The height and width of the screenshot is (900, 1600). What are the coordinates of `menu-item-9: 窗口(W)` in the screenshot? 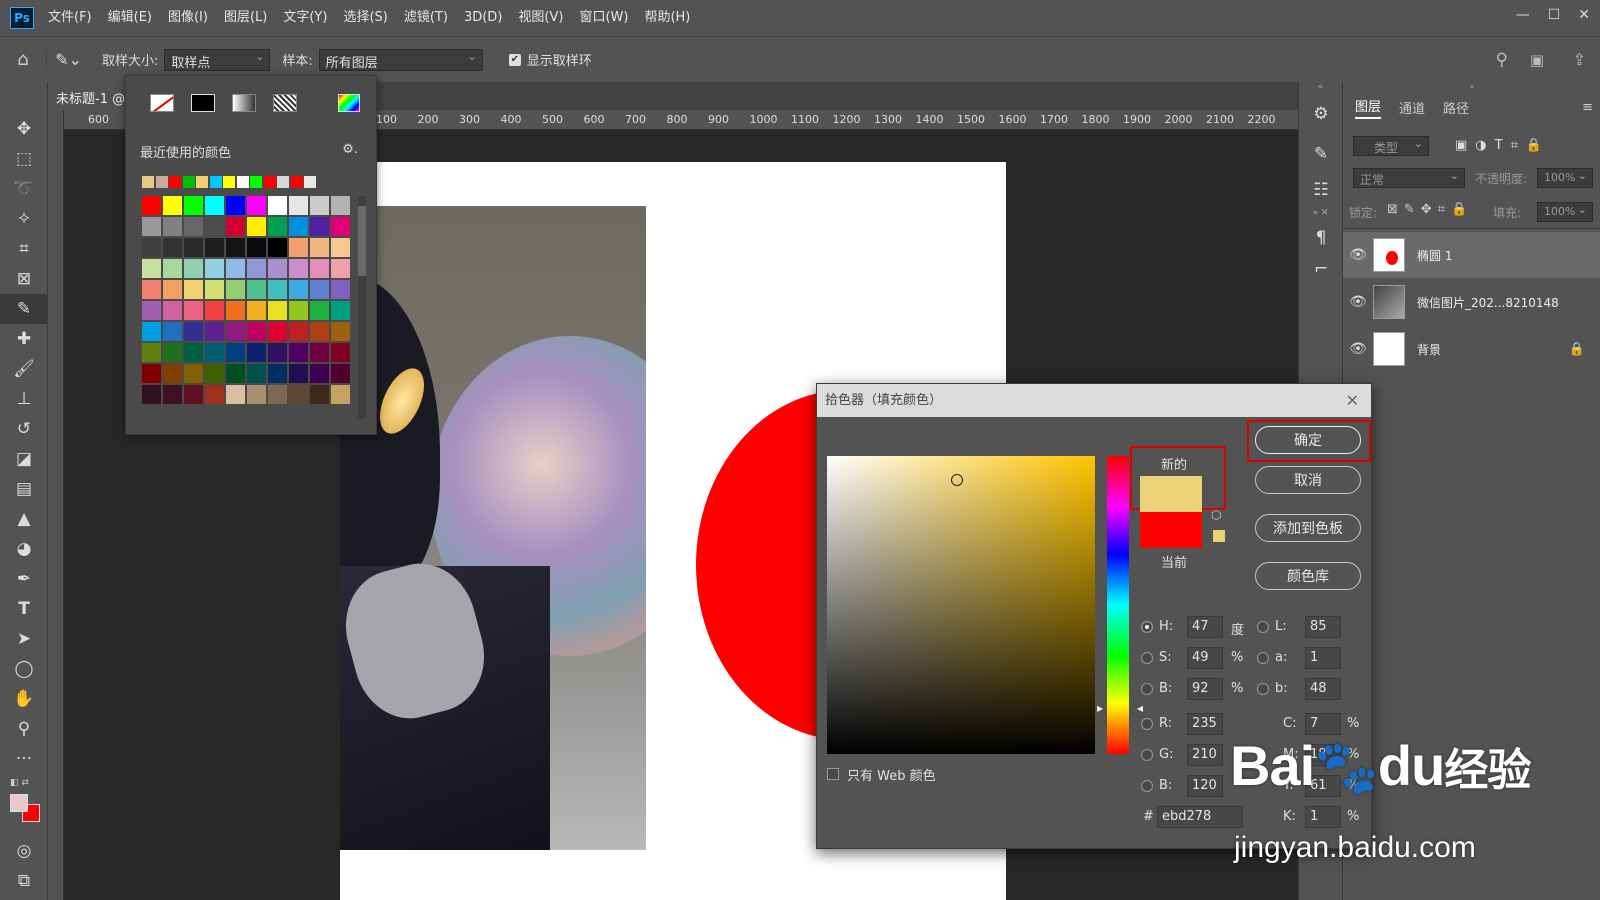 It's located at (603, 18).